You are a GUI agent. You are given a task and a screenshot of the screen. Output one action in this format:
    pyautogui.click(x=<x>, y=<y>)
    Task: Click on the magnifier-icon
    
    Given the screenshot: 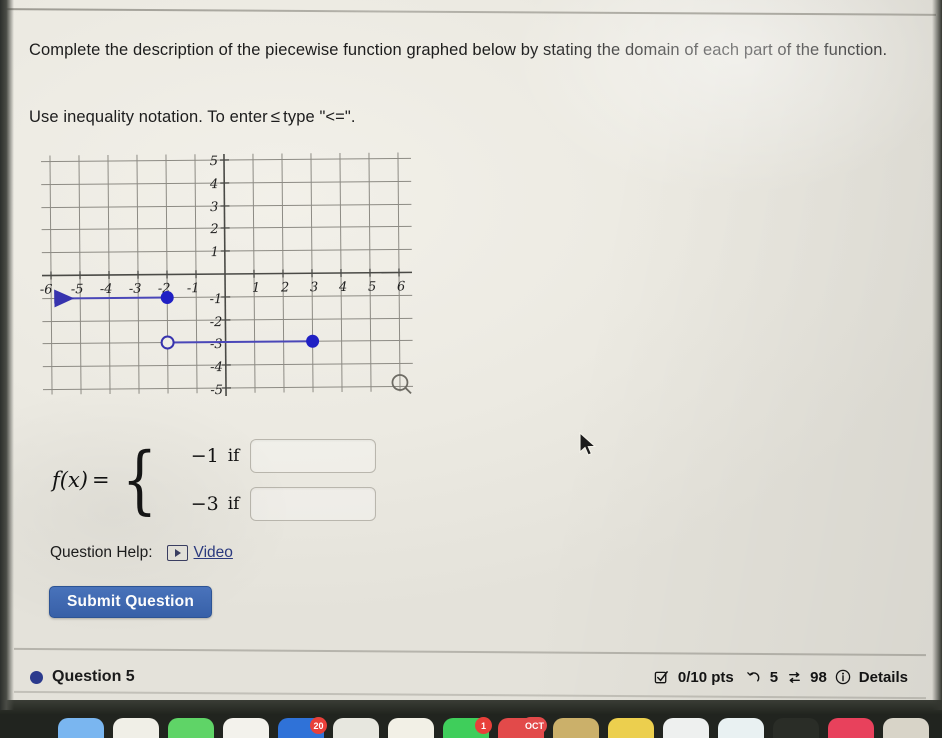 What is the action you would take?
    pyautogui.click(x=401, y=384)
    